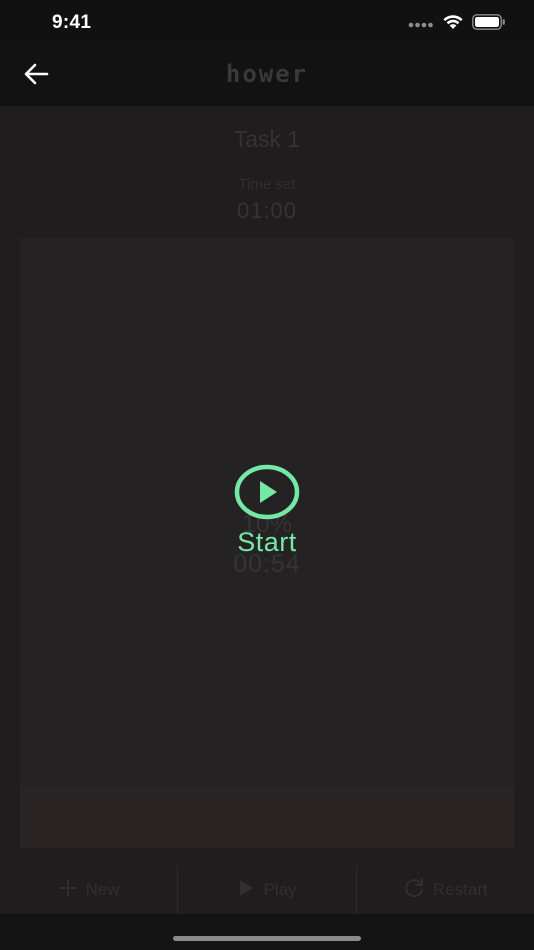  Describe the element at coordinates (489, 24) in the screenshot. I see `battery-icon` at that location.